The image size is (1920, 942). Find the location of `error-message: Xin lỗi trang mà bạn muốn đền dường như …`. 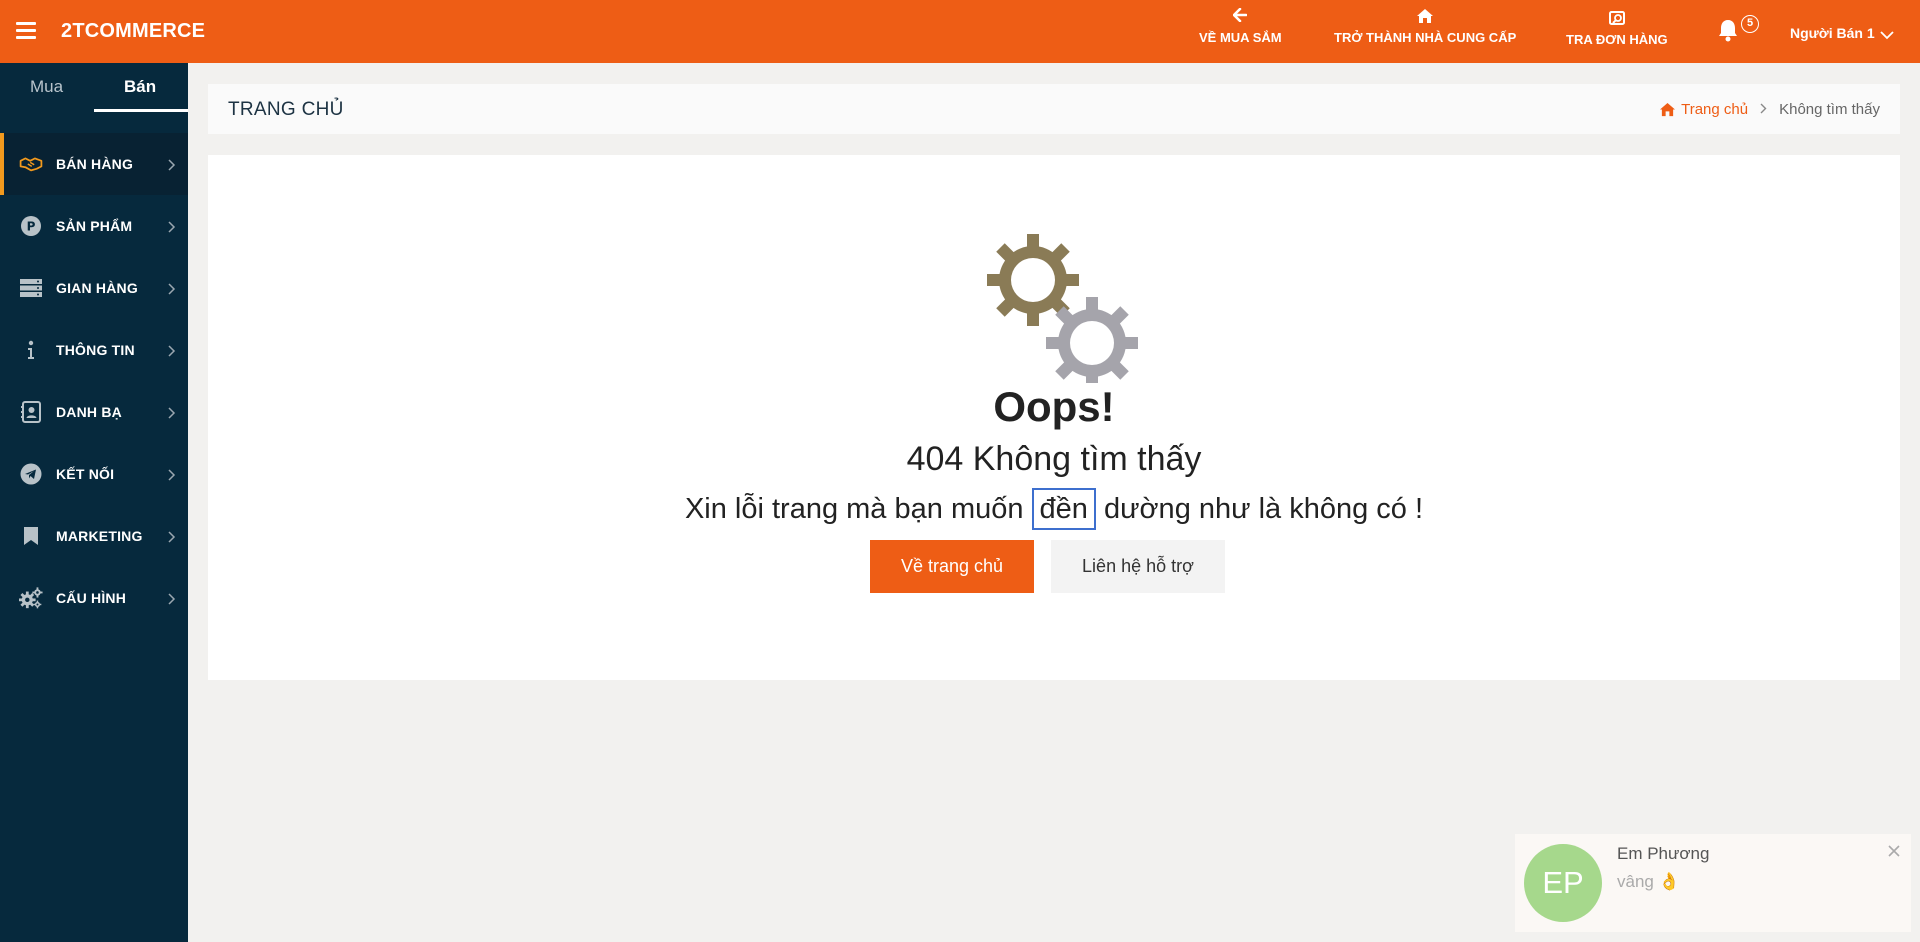

error-message: Xin lỗi trang mà bạn muốn đền dường như … is located at coordinates (1054, 509).